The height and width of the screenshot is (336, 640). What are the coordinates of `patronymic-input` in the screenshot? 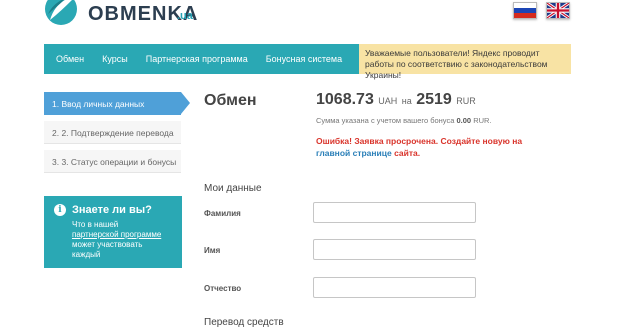 It's located at (394, 287).